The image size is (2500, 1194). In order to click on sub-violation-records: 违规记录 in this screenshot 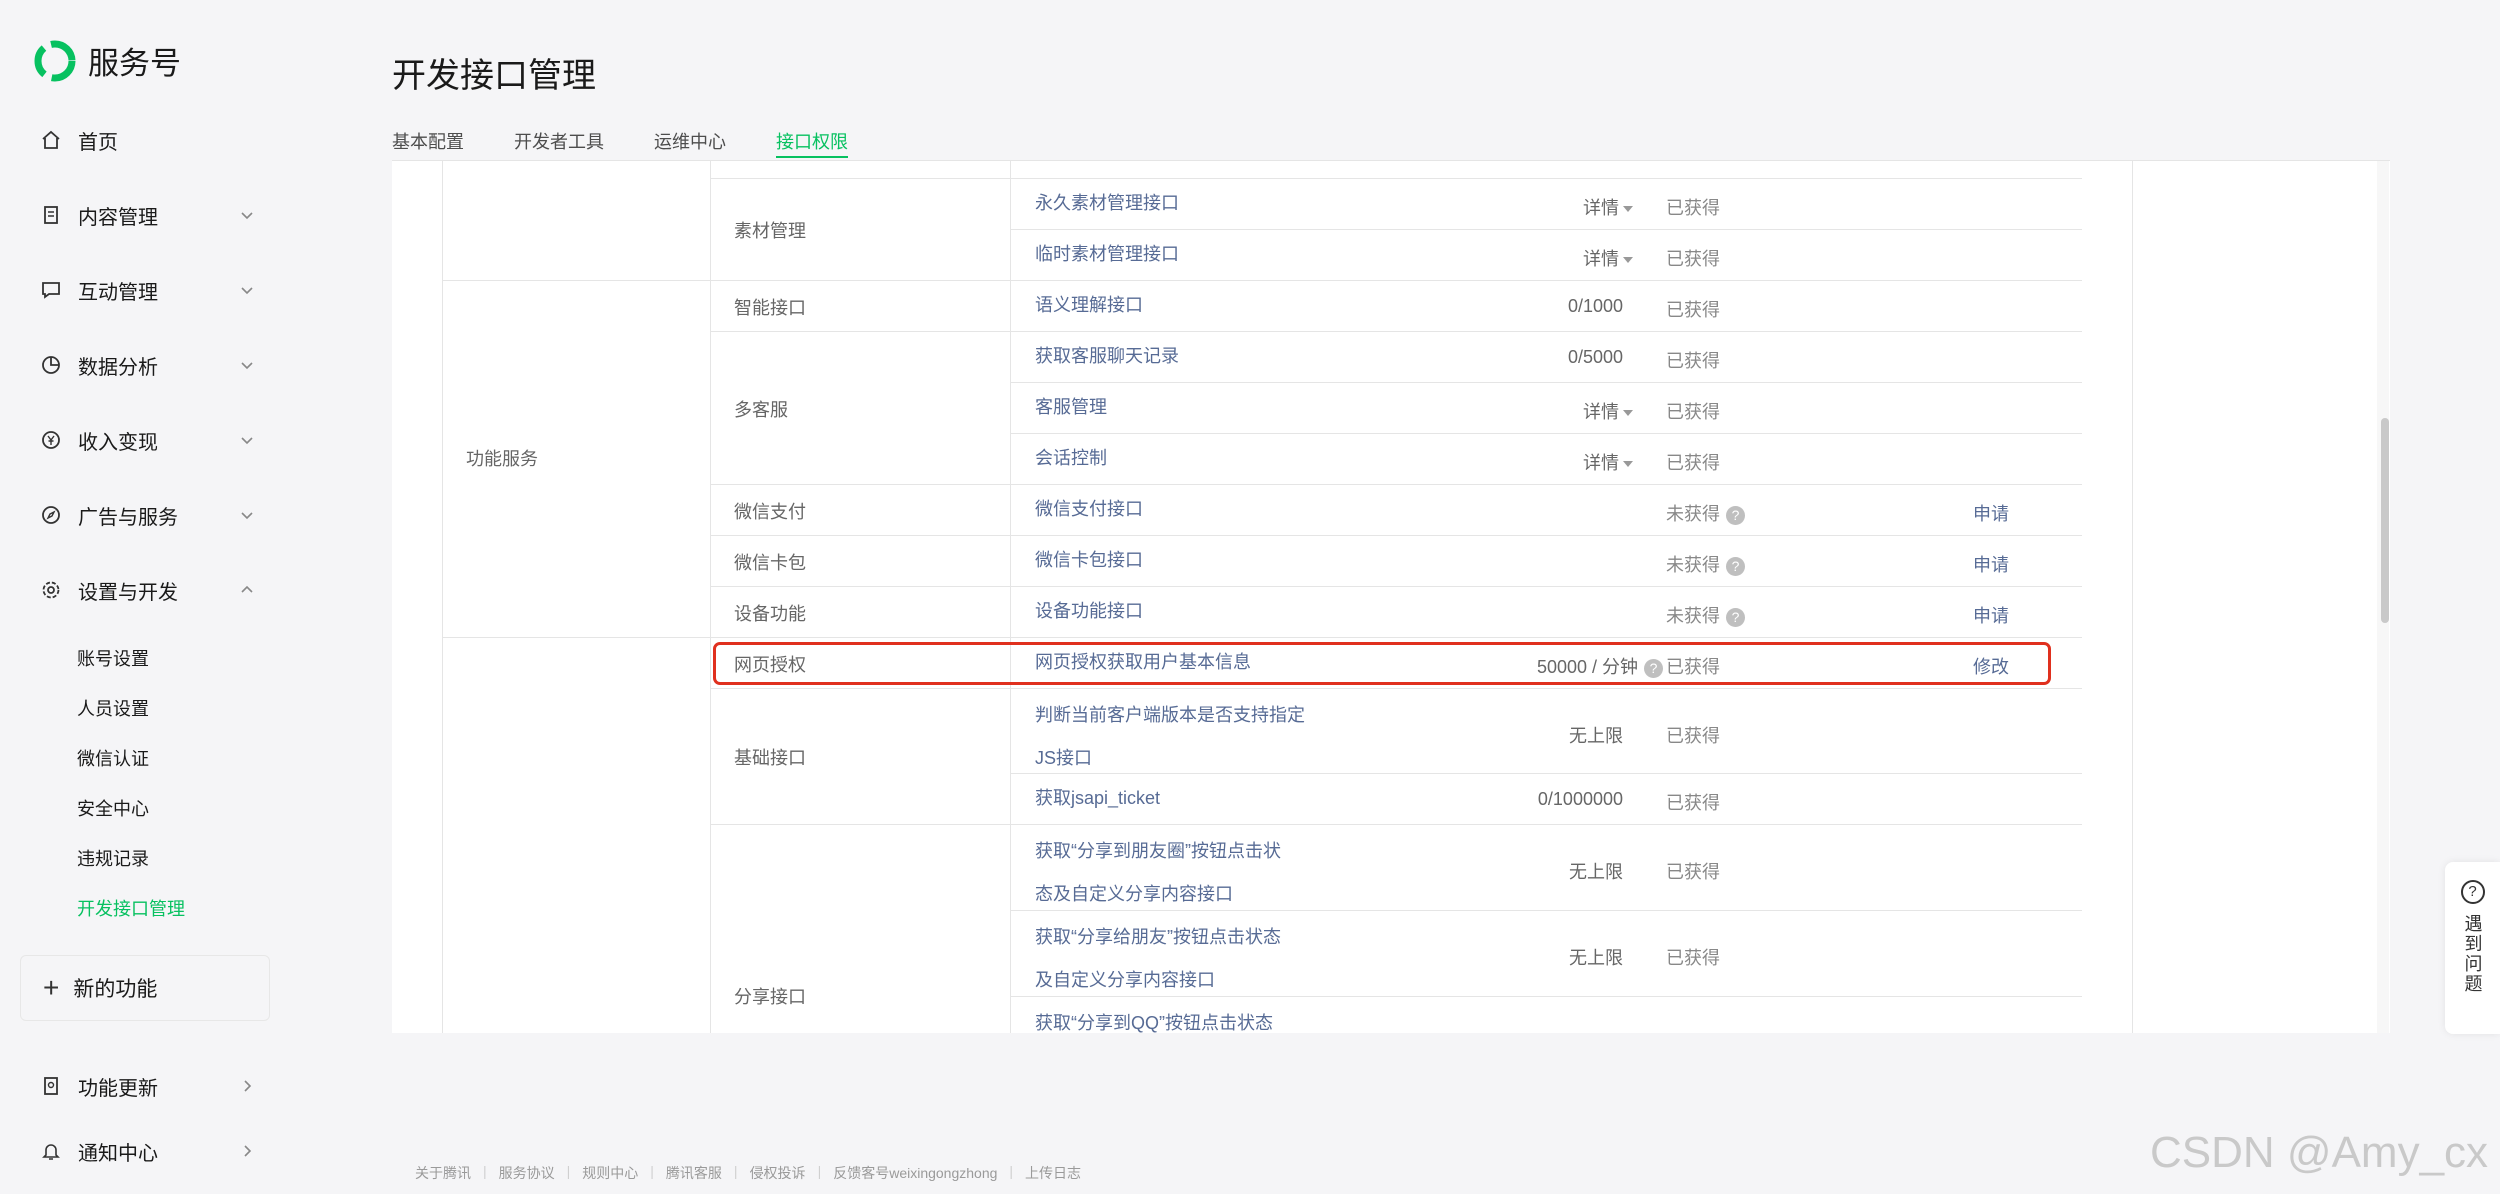, I will do `click(113, 858)`.